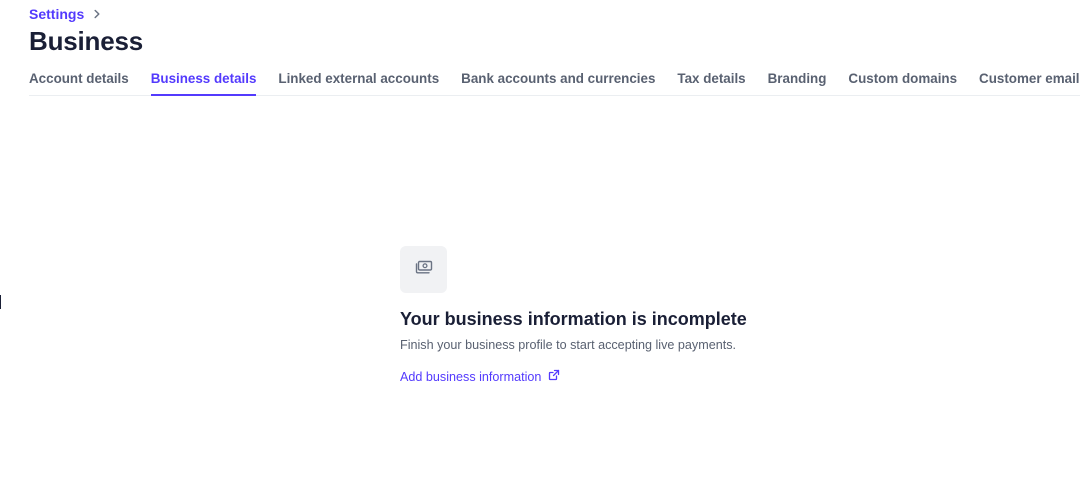  What do you see at coordinates (573, 376) in the screenshot?
I see `add-business-information-link: Add business information` at bounding box center [573, 376].